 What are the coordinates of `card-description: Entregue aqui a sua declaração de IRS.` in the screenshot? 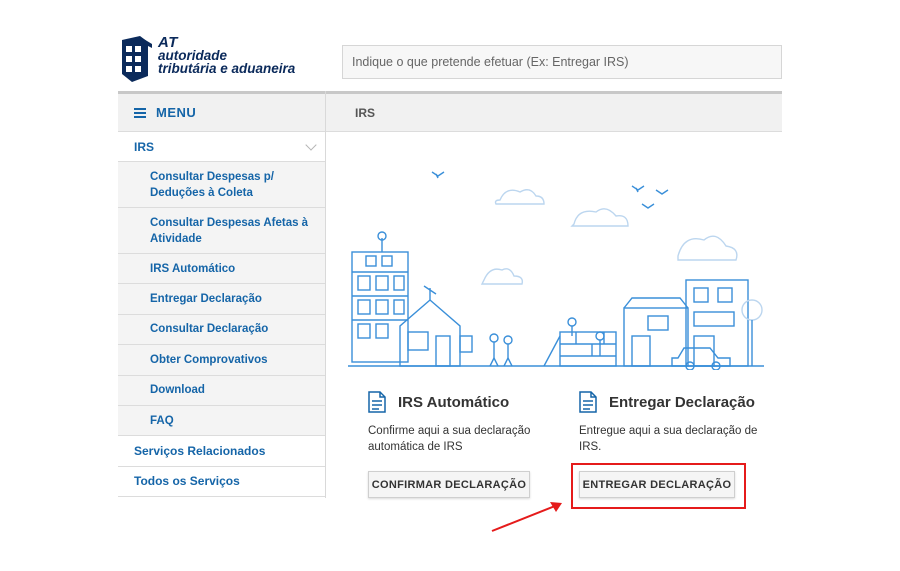 It's located at (679, 439).